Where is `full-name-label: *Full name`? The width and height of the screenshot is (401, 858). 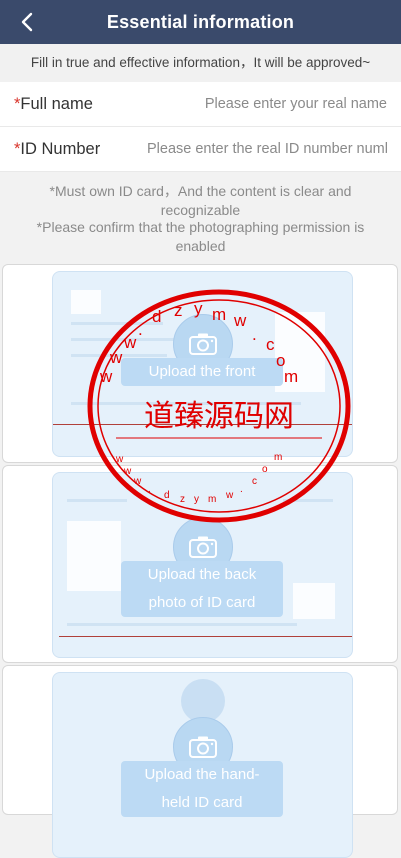 full-name-label: *Full name is located at coordinates (53, 104).